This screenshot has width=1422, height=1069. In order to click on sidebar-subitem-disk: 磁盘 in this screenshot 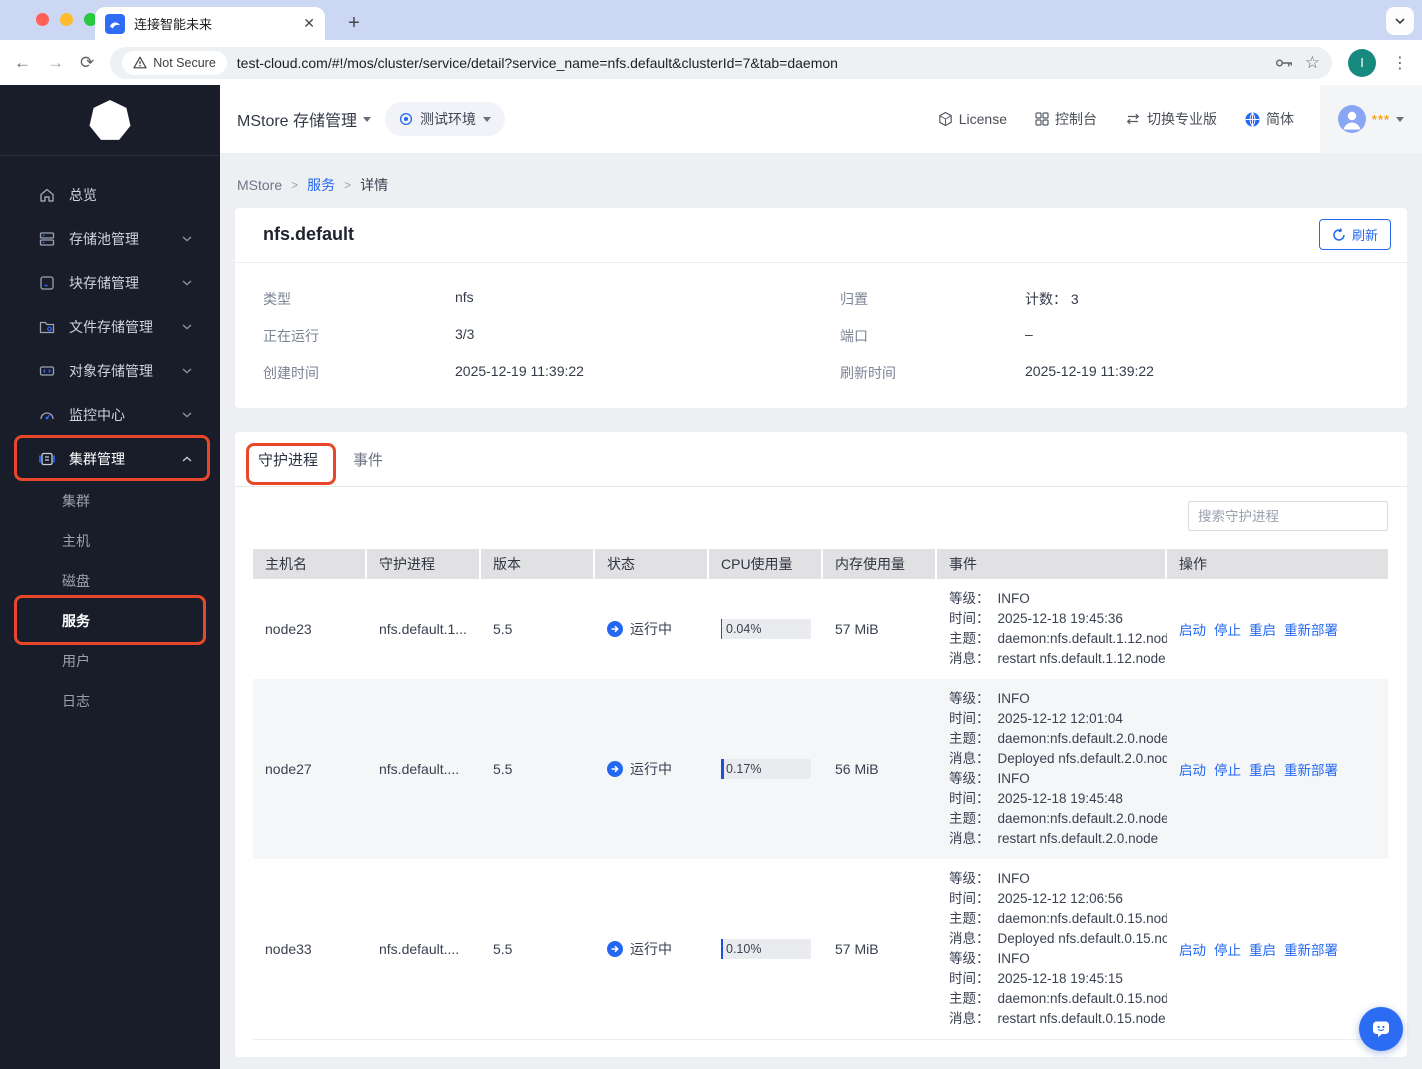, I will do `click(110, 581)`.